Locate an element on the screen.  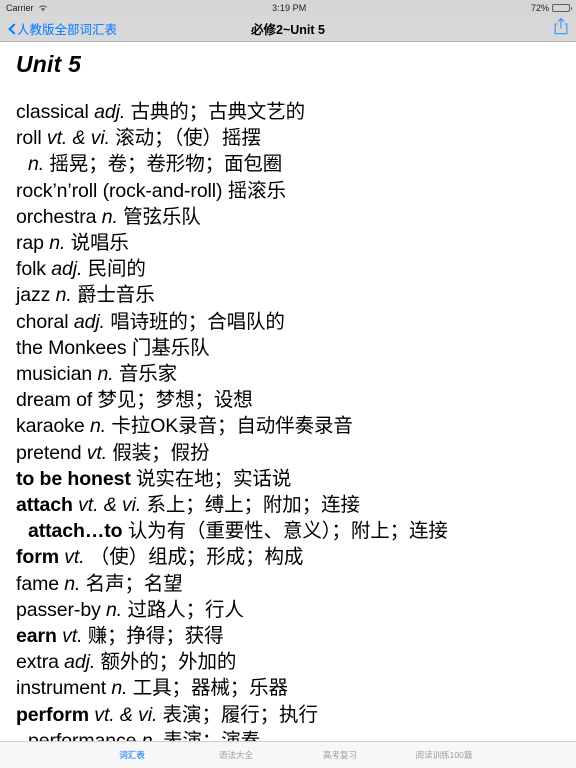
back-button-label: 人教版全部词汇表 is located at coordinates (67, 30).